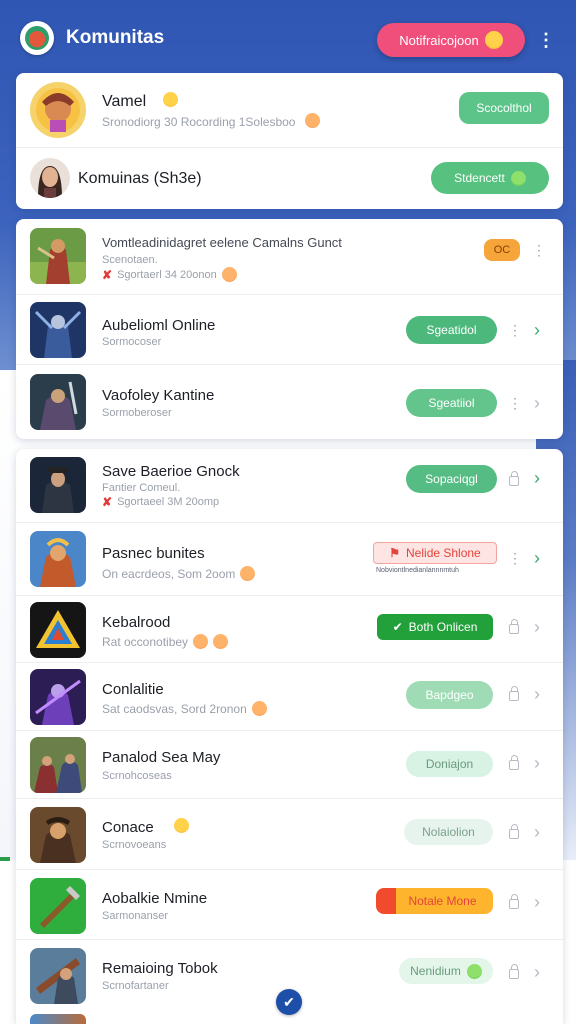 The image size is (576, 1024). What do you see at coordinates (58, 1019) in the screenshot?
I see `next-game-thumbnail` at bounding box center [58, 1019].